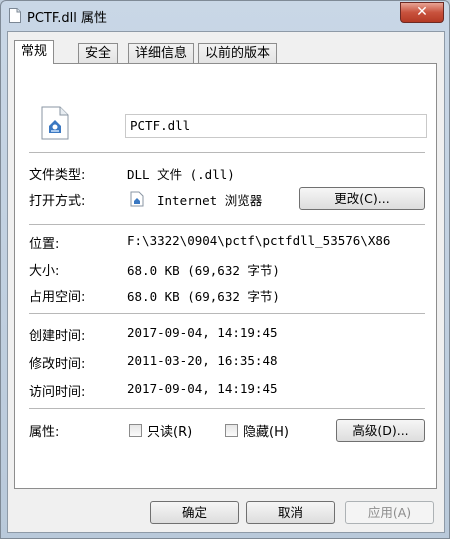 Image resolution: width=450 pixels, height=539 pixels. What do you see at coordinates (55, 123) in the screenshot?
I see `dll-file-icon` at bounding box center [55, 123].